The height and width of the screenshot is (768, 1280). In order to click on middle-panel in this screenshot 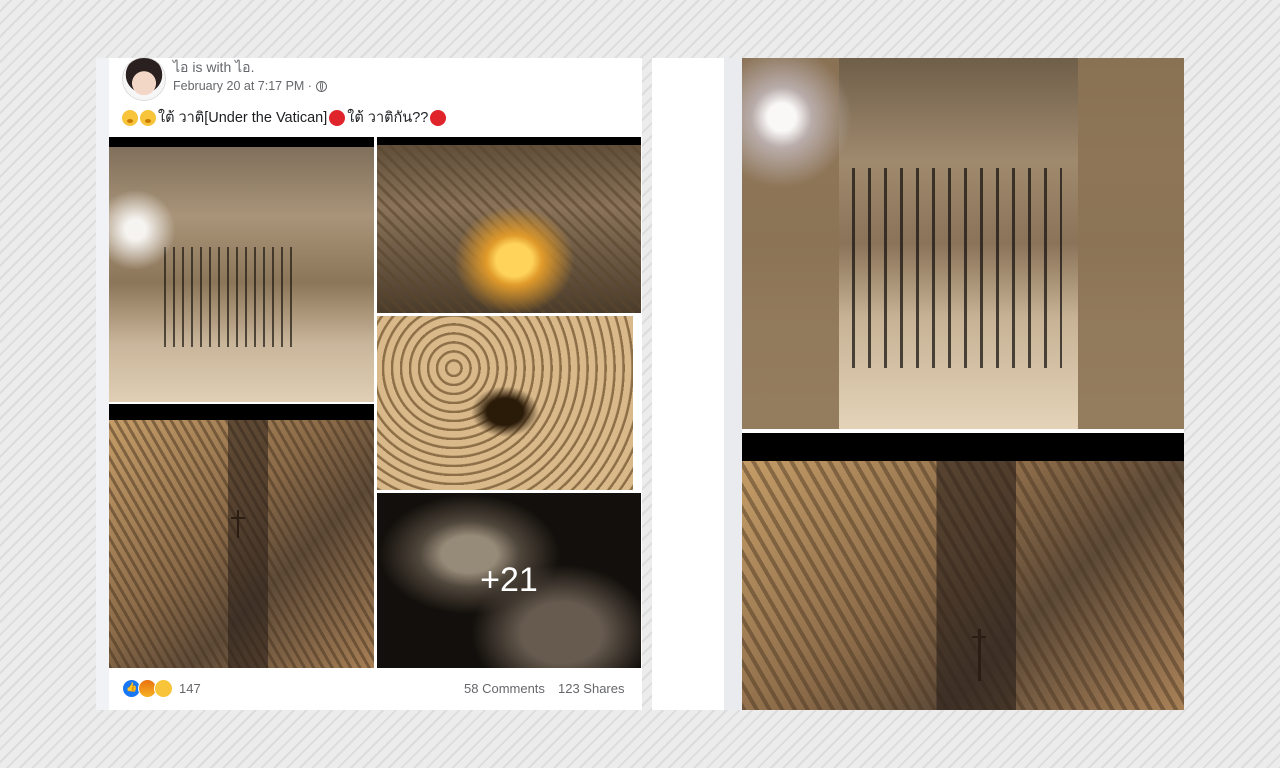, I will do `click(688, 384)`.